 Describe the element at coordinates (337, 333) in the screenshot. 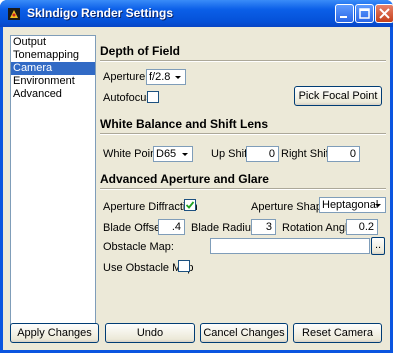

I see `reset-camera-button: Reset Camera` at that location.